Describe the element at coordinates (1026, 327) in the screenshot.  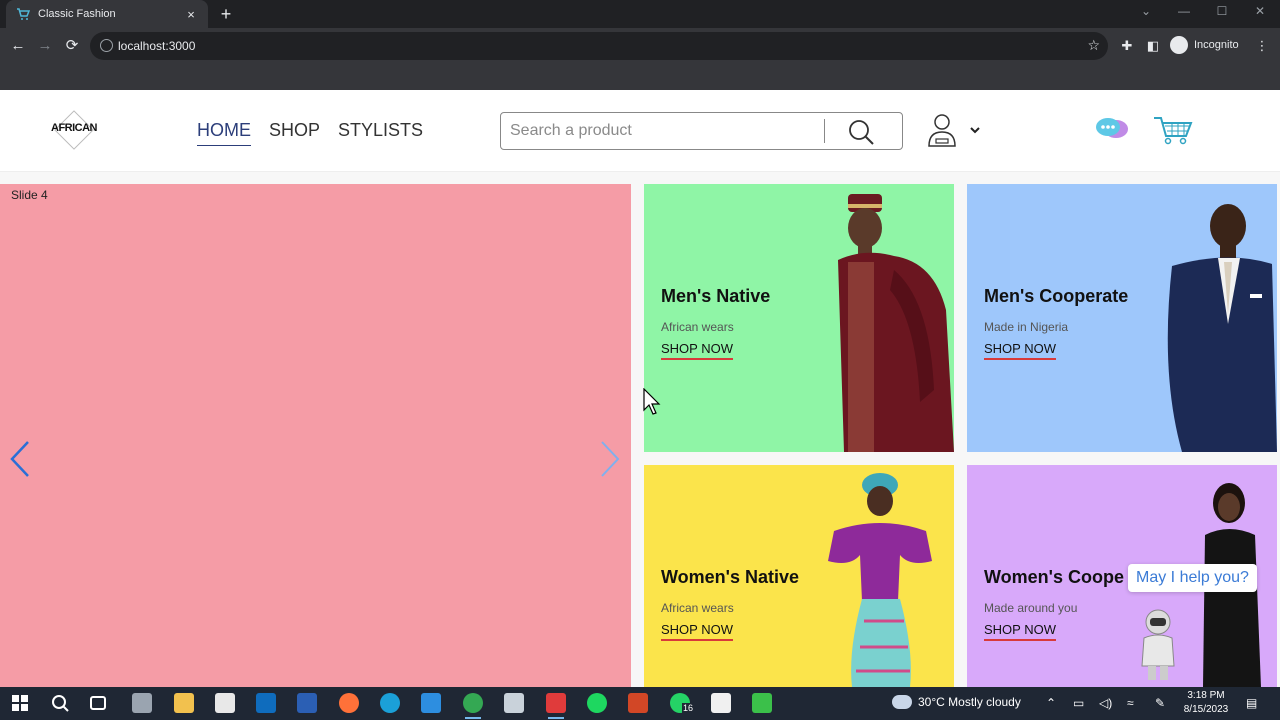
I see `card-subtitle: Made in Nigeria` at that location.